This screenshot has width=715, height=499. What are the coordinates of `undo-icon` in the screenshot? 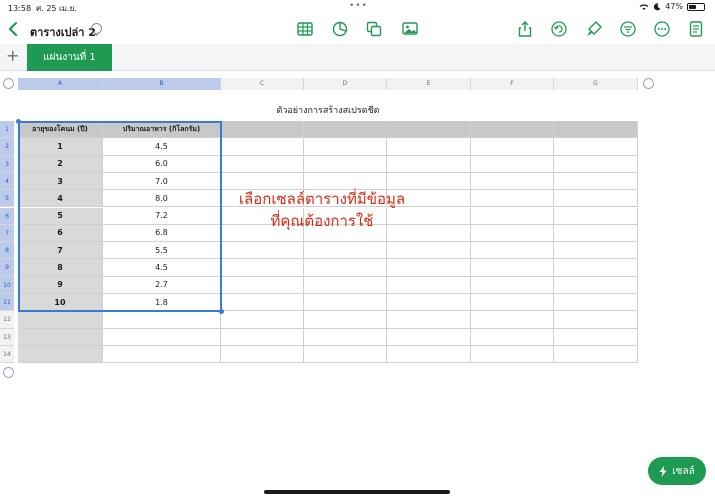 It's located at (559, 29).